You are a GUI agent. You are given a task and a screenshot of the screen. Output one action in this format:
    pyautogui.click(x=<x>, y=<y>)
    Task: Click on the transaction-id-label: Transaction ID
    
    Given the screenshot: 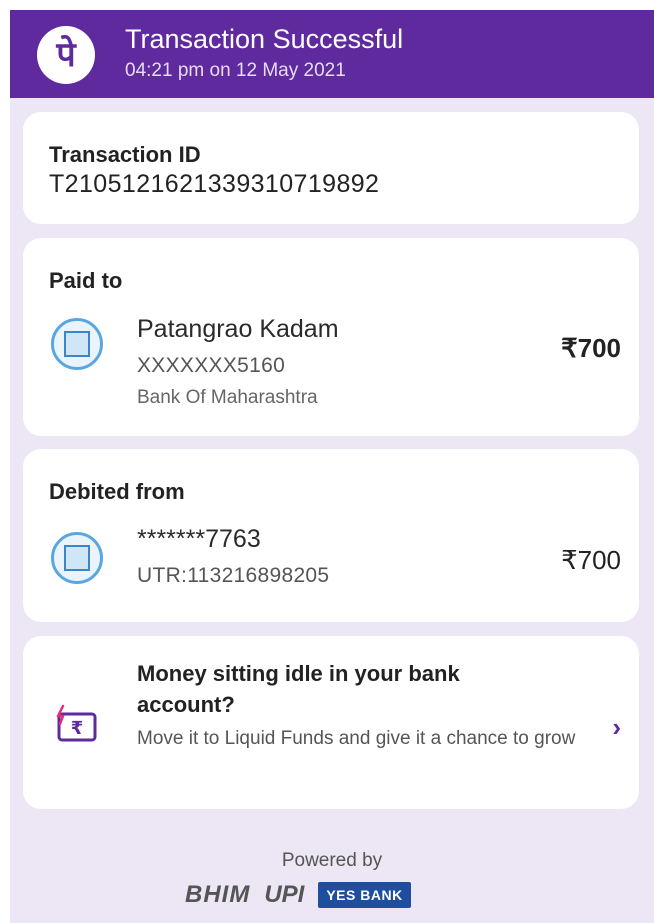 What is the action you would take?
    pyautogui.click(x=125, y=154)
    